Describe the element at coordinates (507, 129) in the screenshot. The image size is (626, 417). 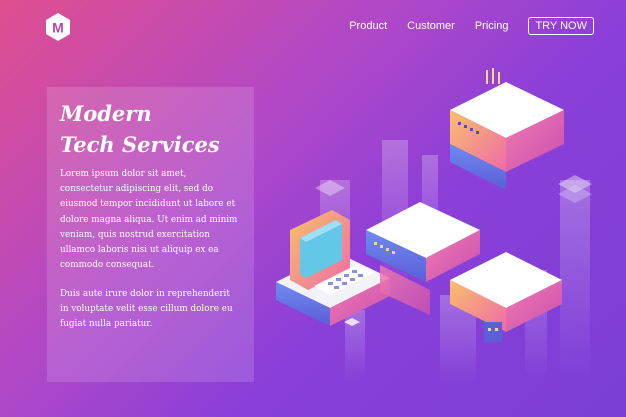
I see `server-block-top` at that location.